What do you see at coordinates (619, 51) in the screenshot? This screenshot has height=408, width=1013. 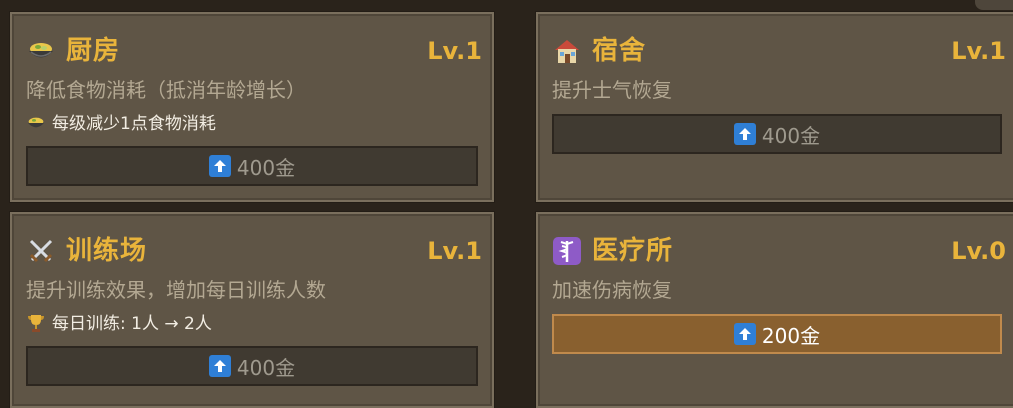 I see `card-title: 宿舍` at bounding box center [619, 51].